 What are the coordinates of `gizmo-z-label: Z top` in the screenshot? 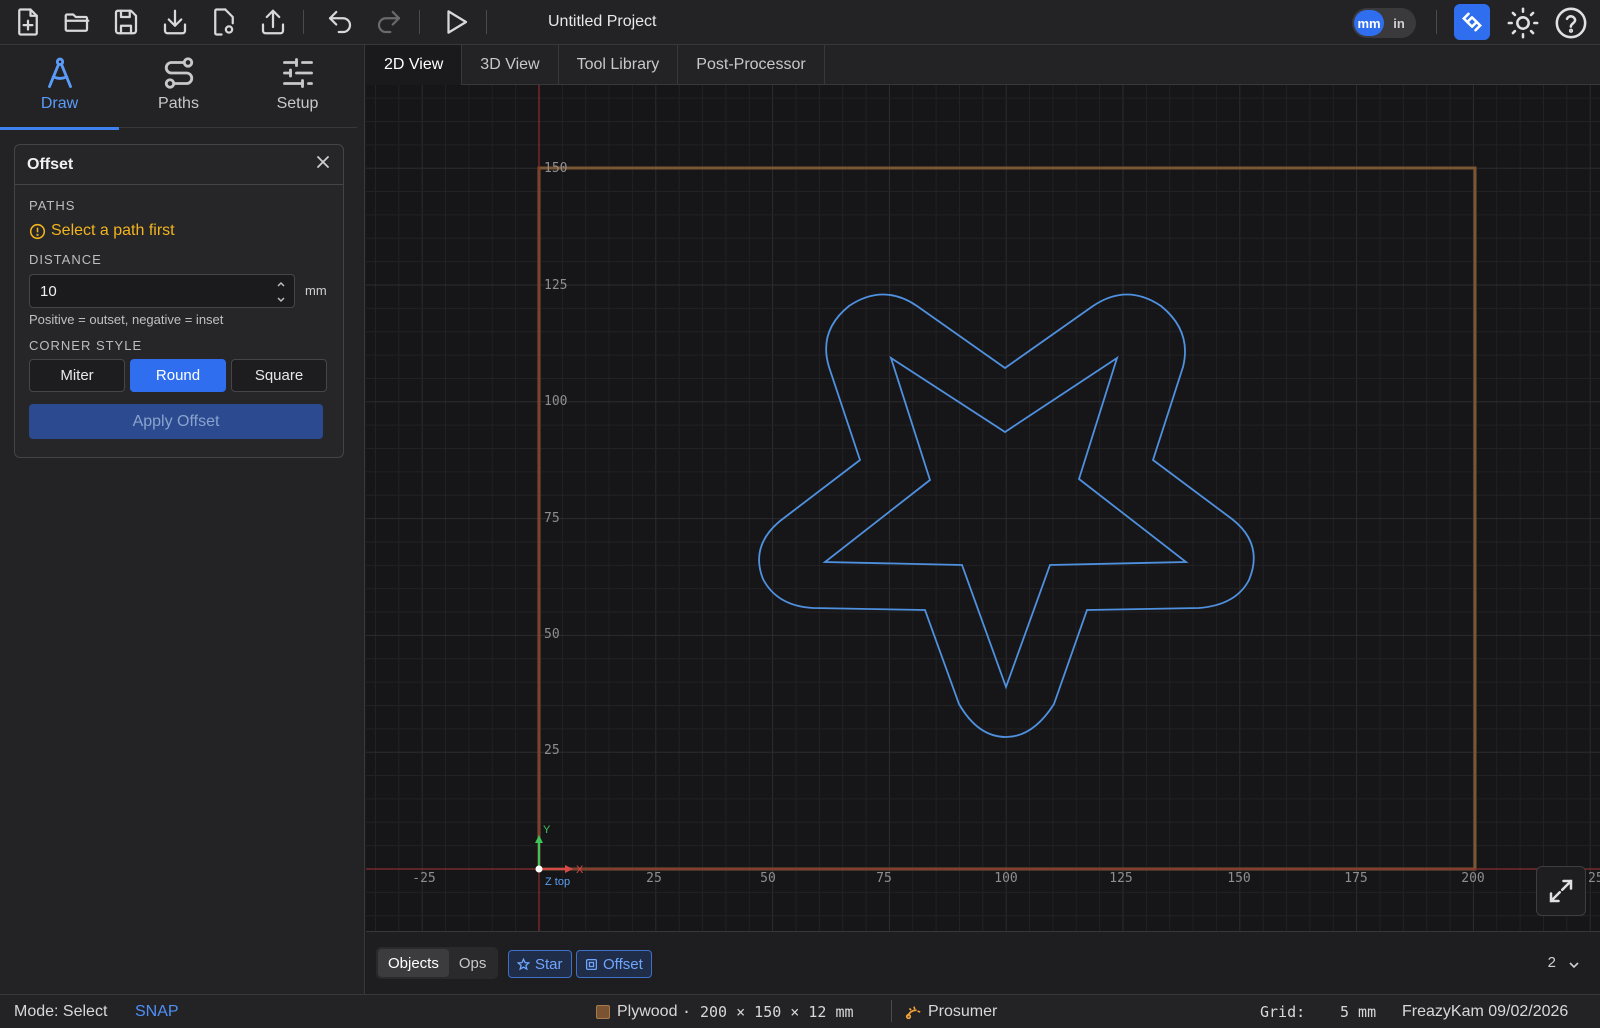 It's located at (557, 882).